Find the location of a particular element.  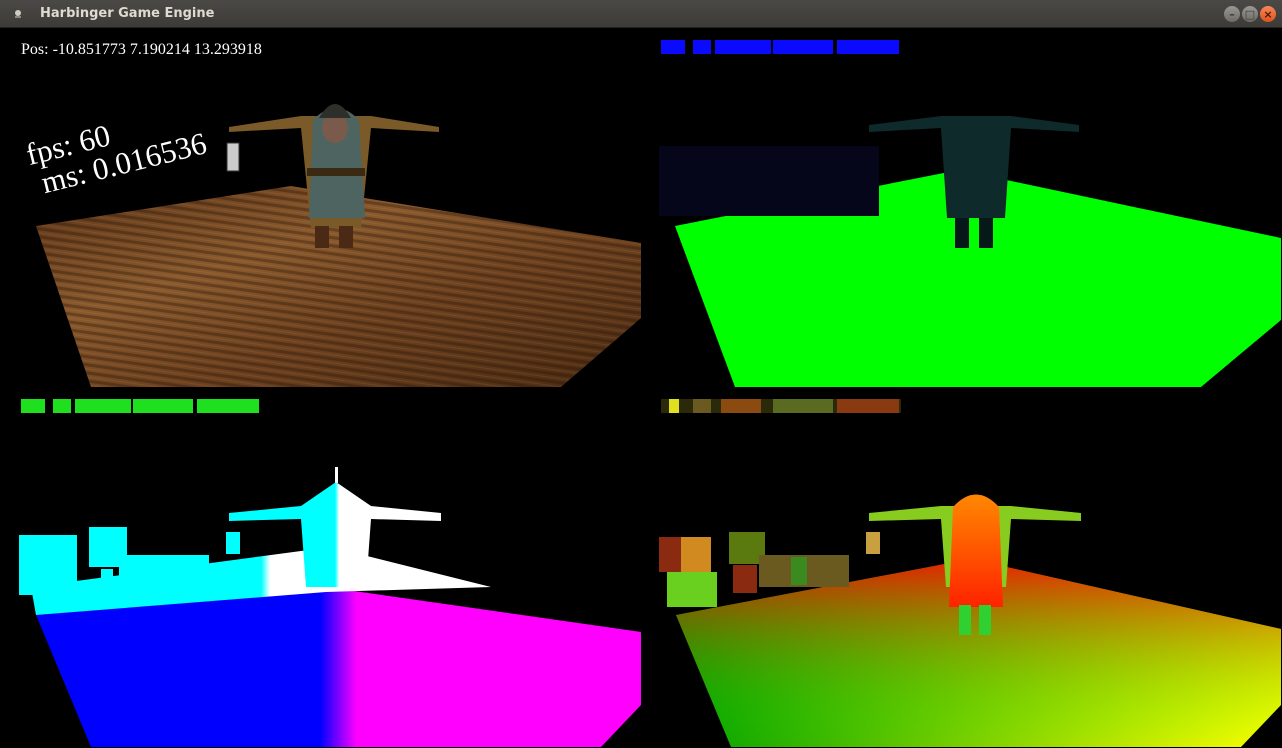

close-button: × is located at coordinates (1268, 14).